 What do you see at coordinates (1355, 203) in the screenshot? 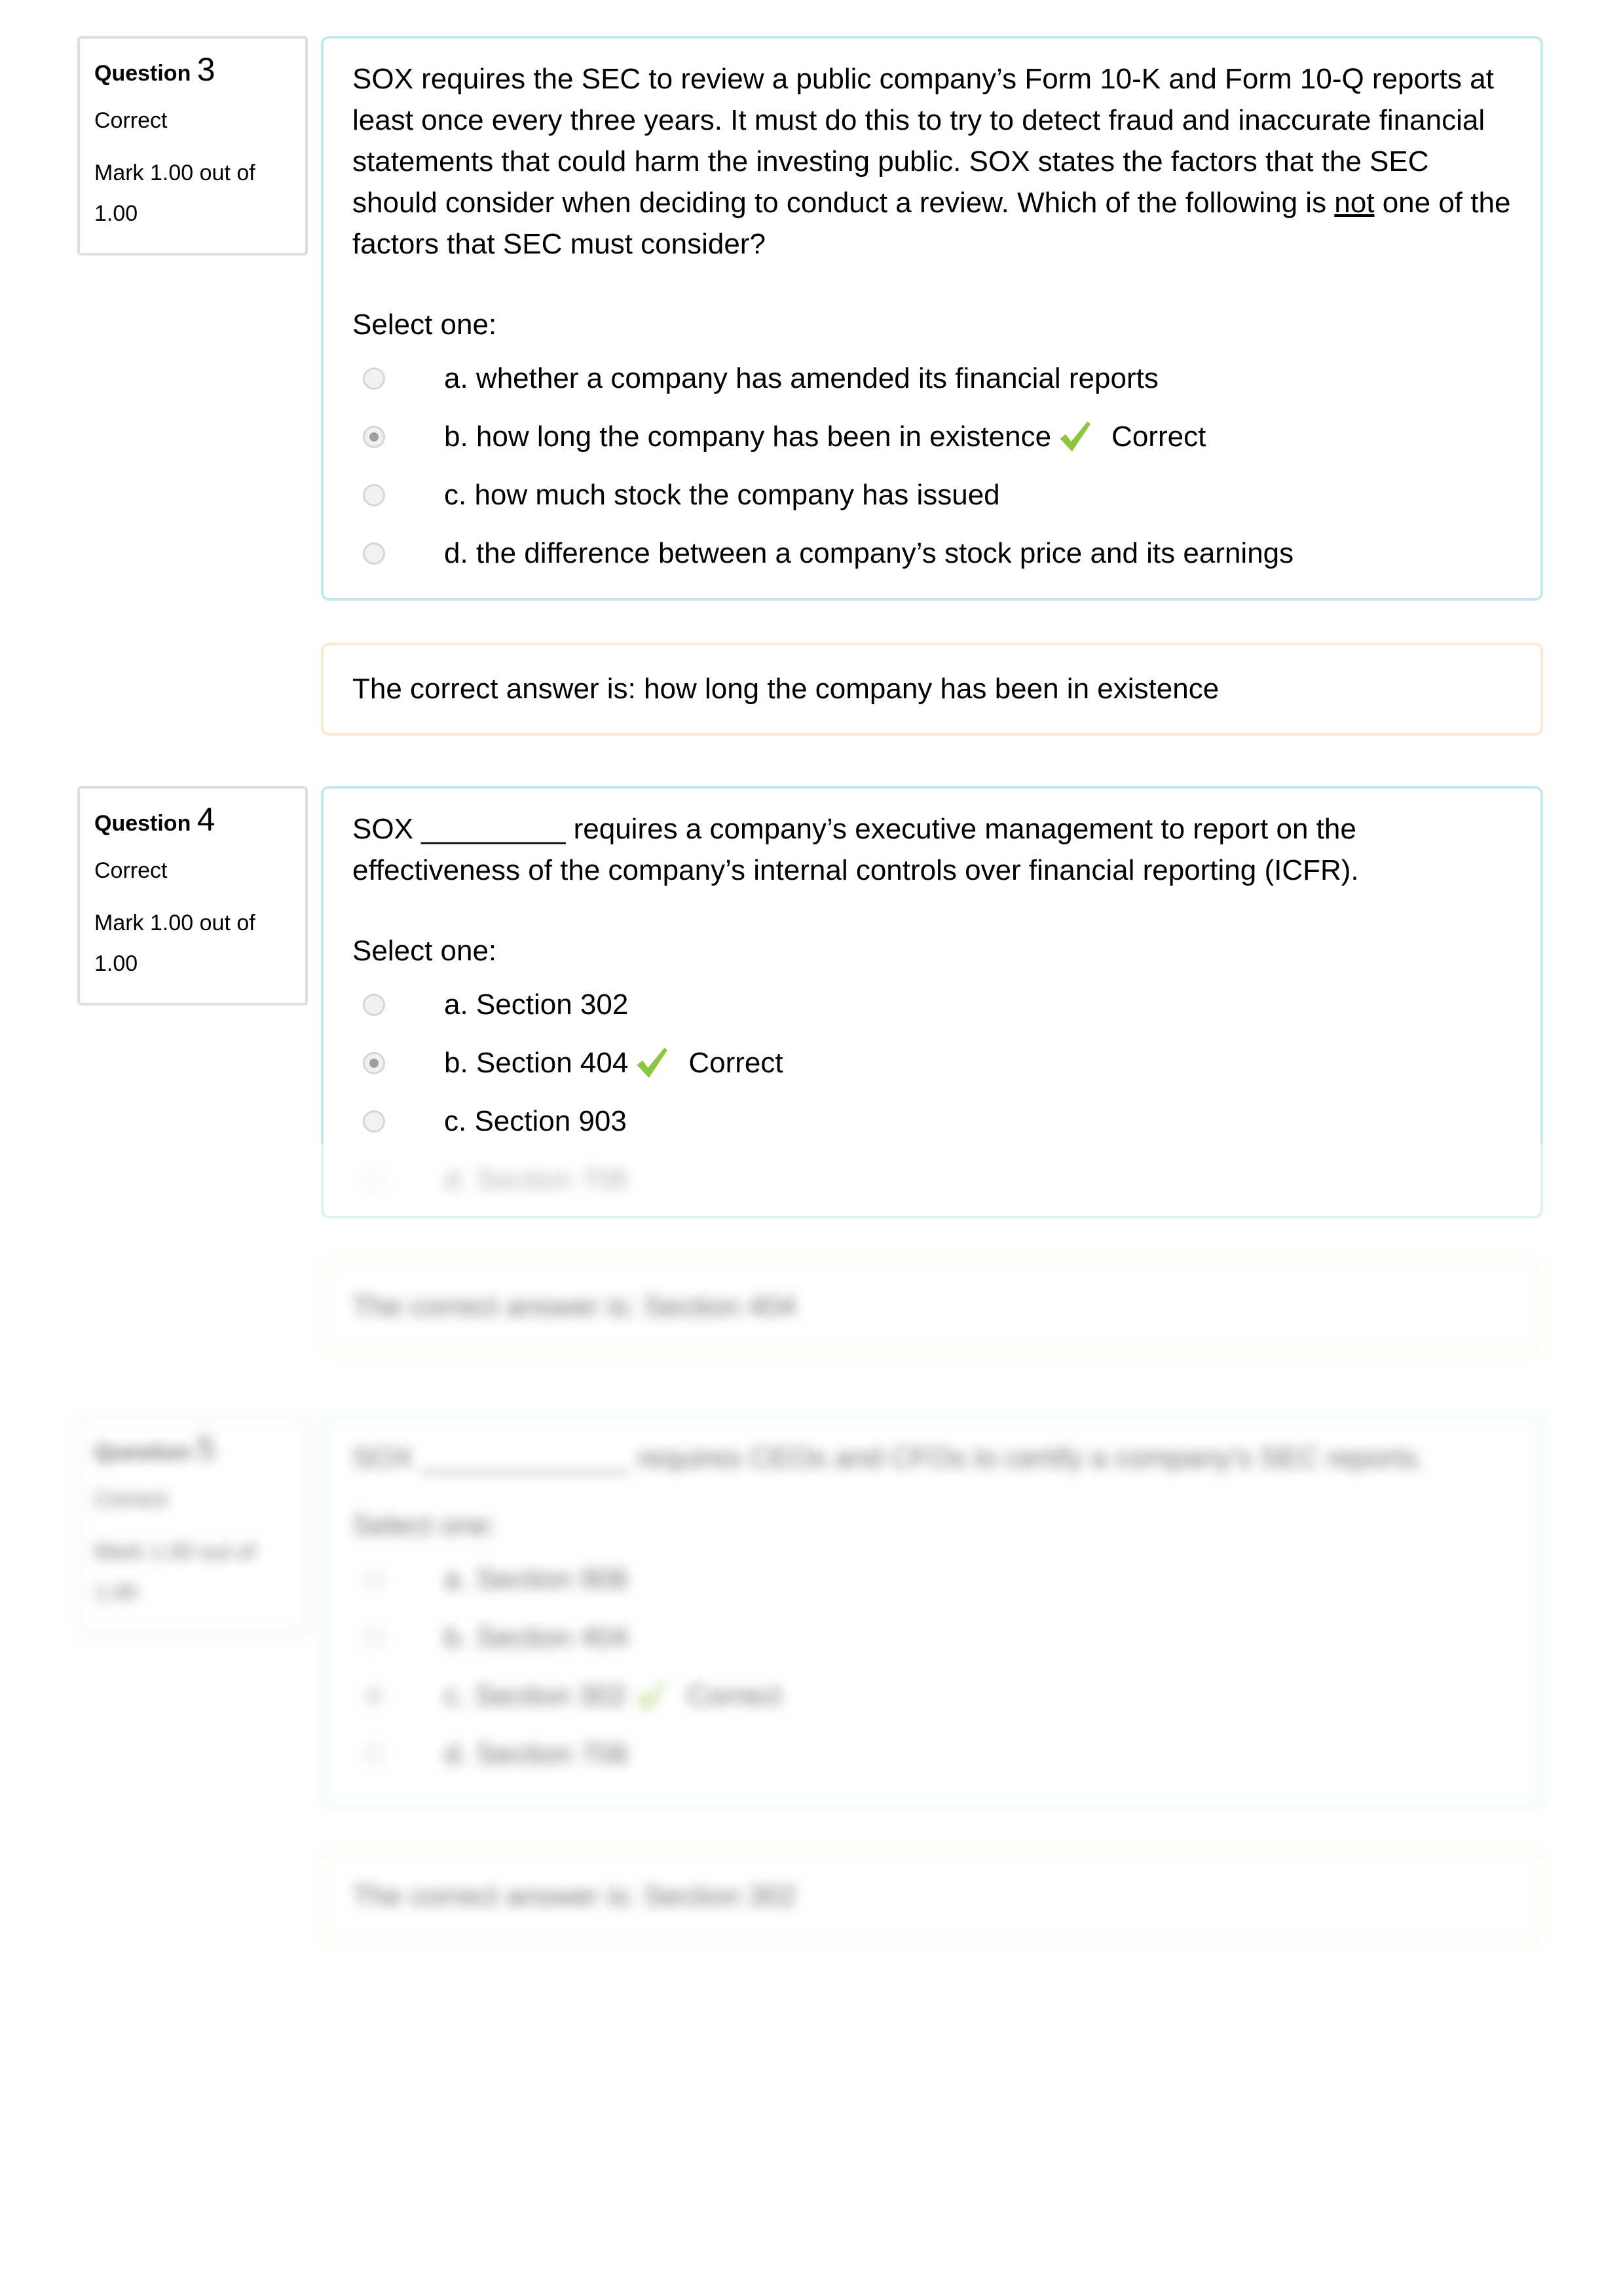
I see `emphasis-underline: not` at bounding box center [1355, 203].